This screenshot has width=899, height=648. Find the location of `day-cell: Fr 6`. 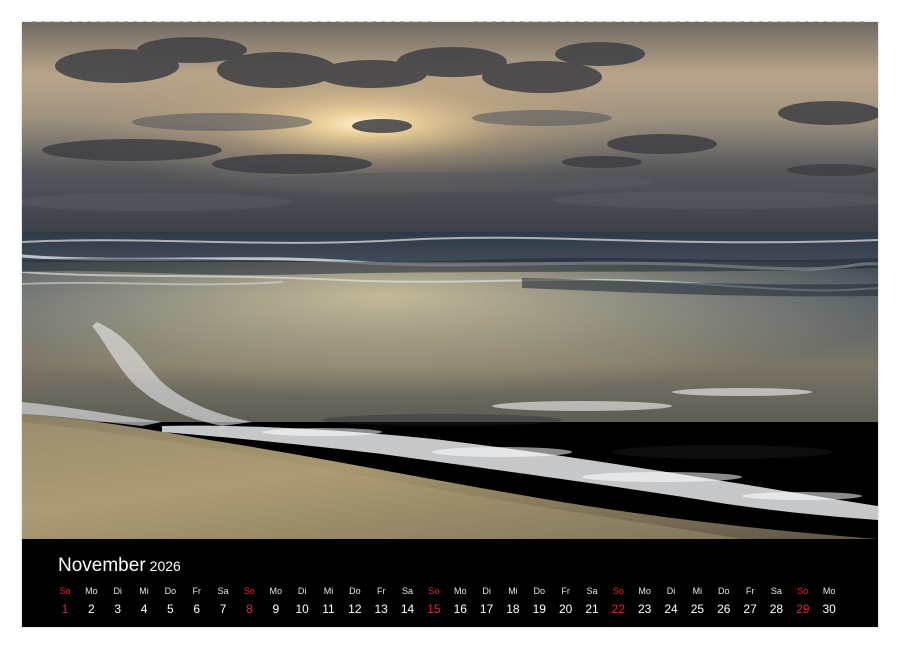

day-cell: Fr 6 is located at coordinates (197, 601).